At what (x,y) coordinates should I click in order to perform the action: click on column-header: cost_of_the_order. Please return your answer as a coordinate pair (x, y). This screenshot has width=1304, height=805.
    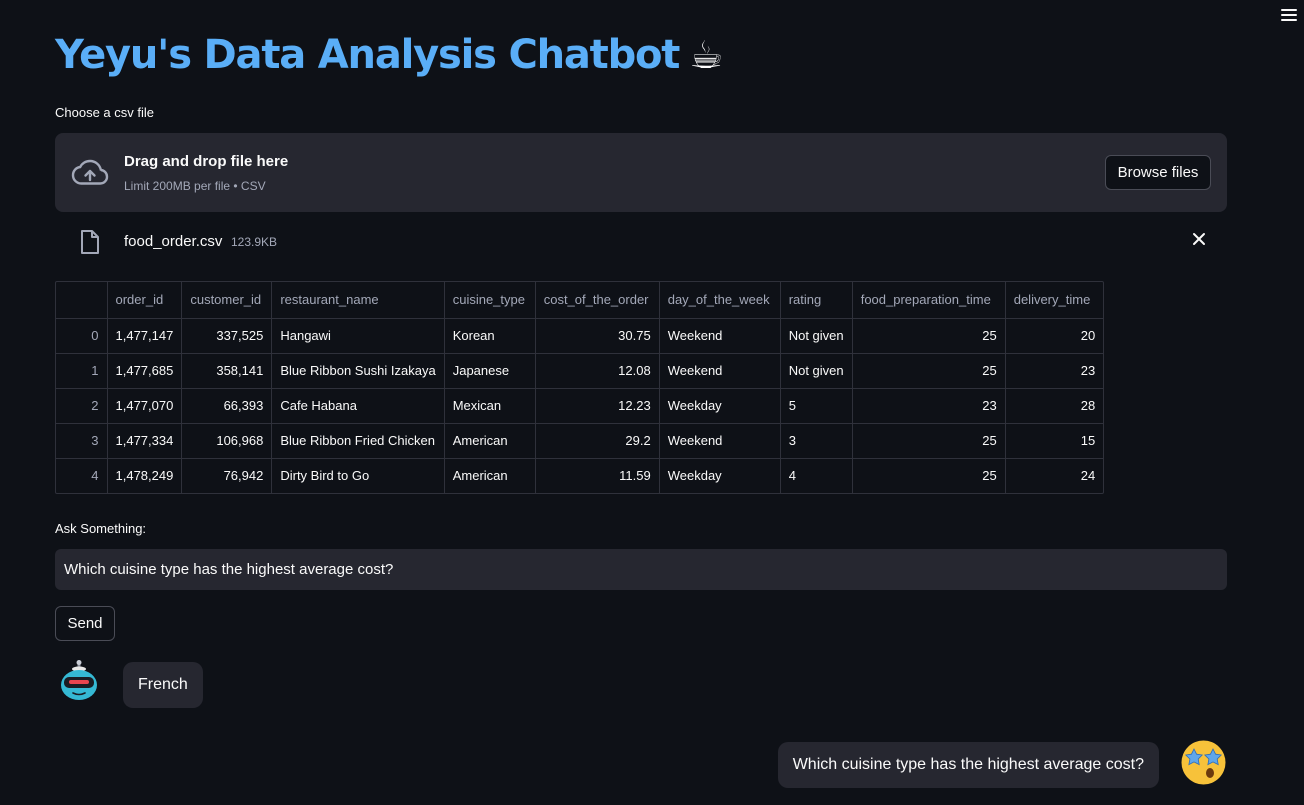
    Looking at the image, I should click on (597, 300).